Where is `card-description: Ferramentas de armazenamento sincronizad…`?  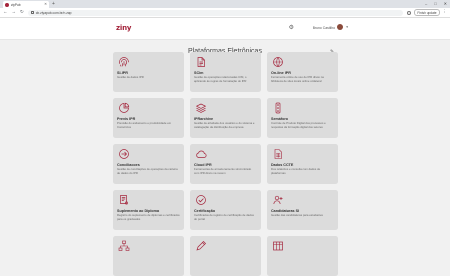
card-description: Ferramentas de armazenamento sincronizad… is located at coordinates (223, 171).